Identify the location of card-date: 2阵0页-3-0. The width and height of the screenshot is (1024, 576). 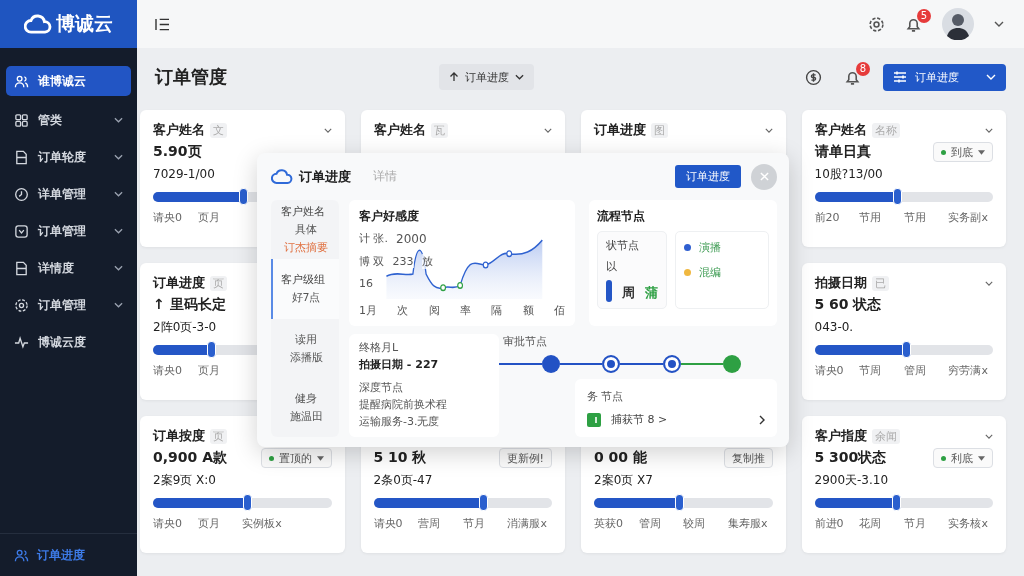
(185, 327).